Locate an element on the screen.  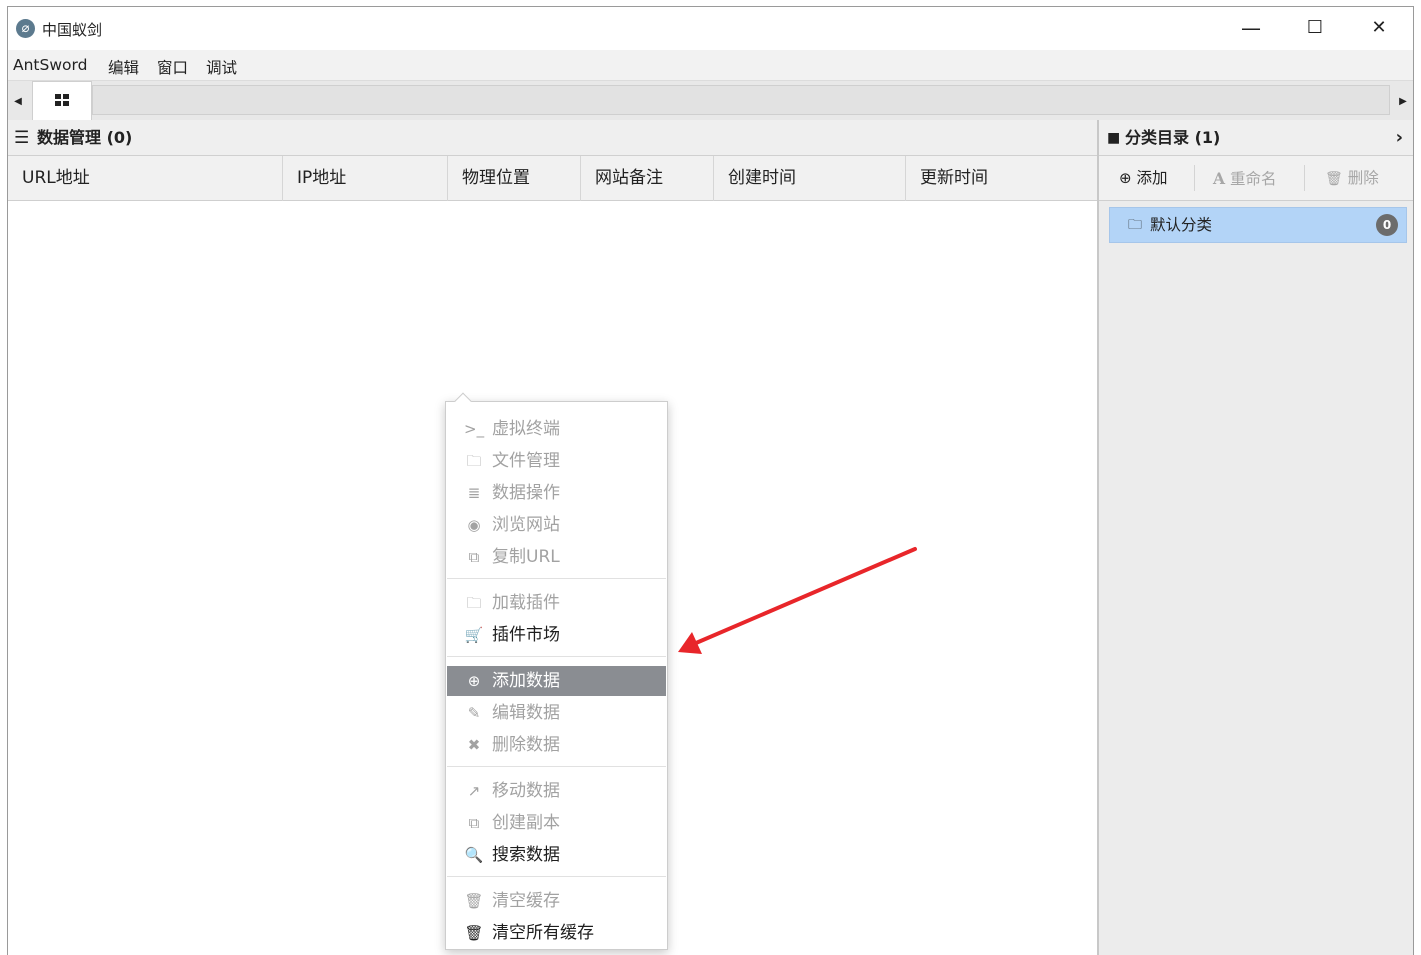
database-icon: ≣ is located at coordinates (474, 493).